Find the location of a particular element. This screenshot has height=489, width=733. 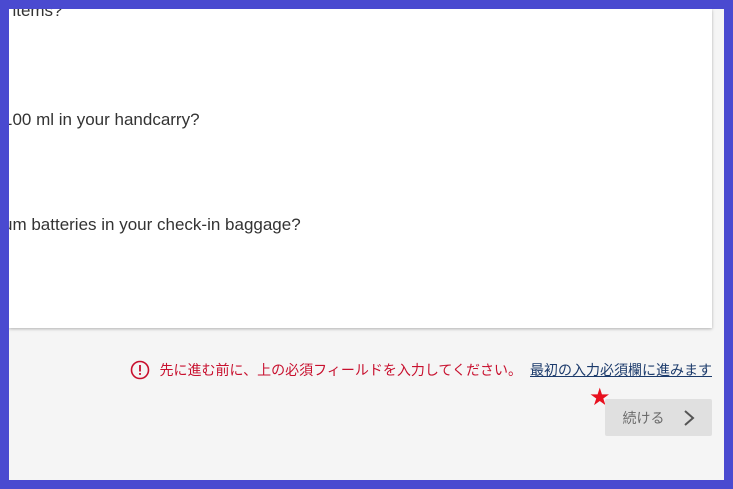

exclamation-circle-icon is located at coordinates (140, 370).